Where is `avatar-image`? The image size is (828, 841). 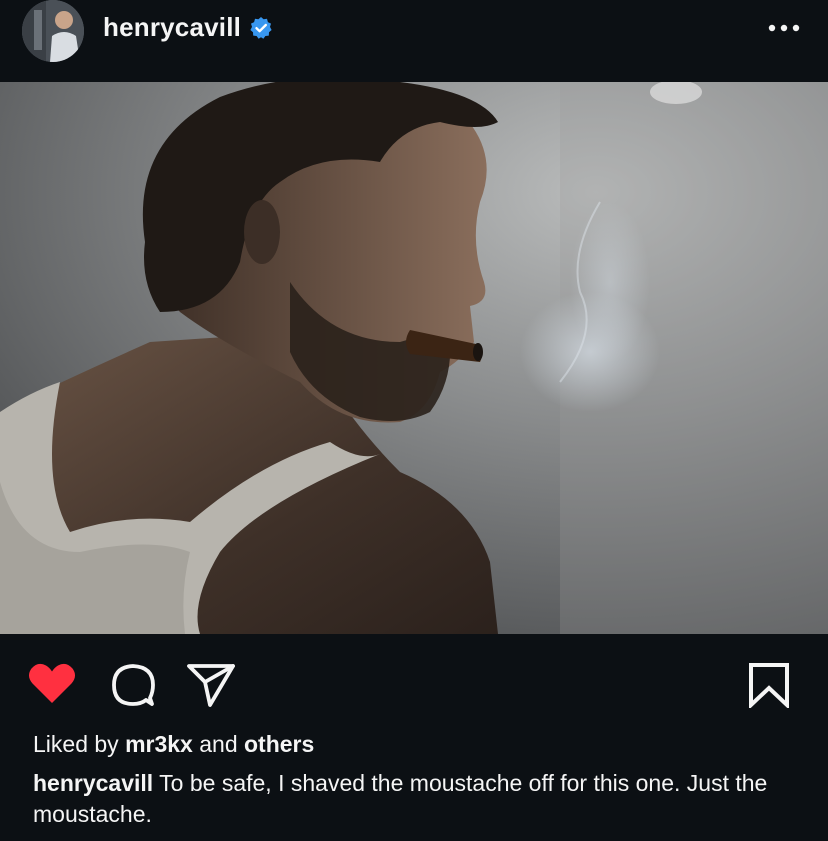 avatar-image is located at coordinates (53, 31).